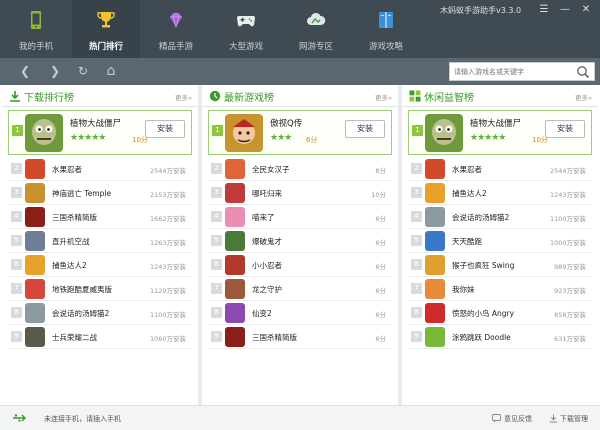  I want to click on star-rating: ★★★★★, so click(488, 138).